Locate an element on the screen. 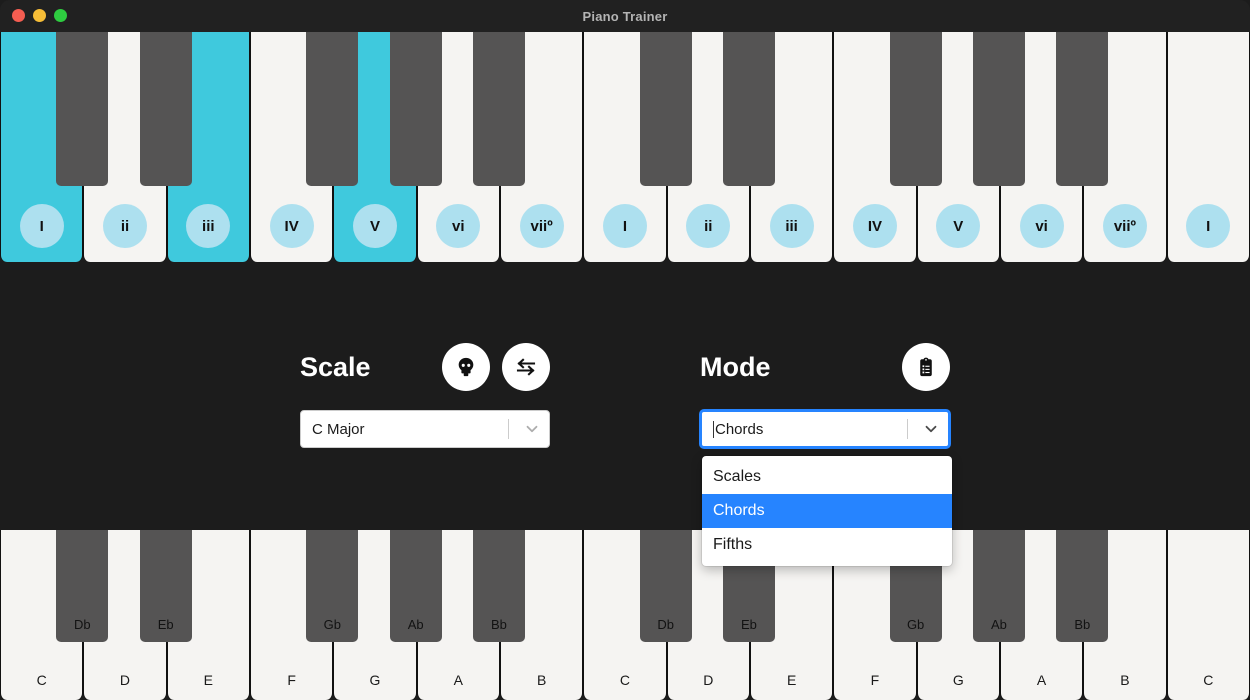  mode-dropdown-menu: Scales Chords Fifths is located at coordinates (827, 511).